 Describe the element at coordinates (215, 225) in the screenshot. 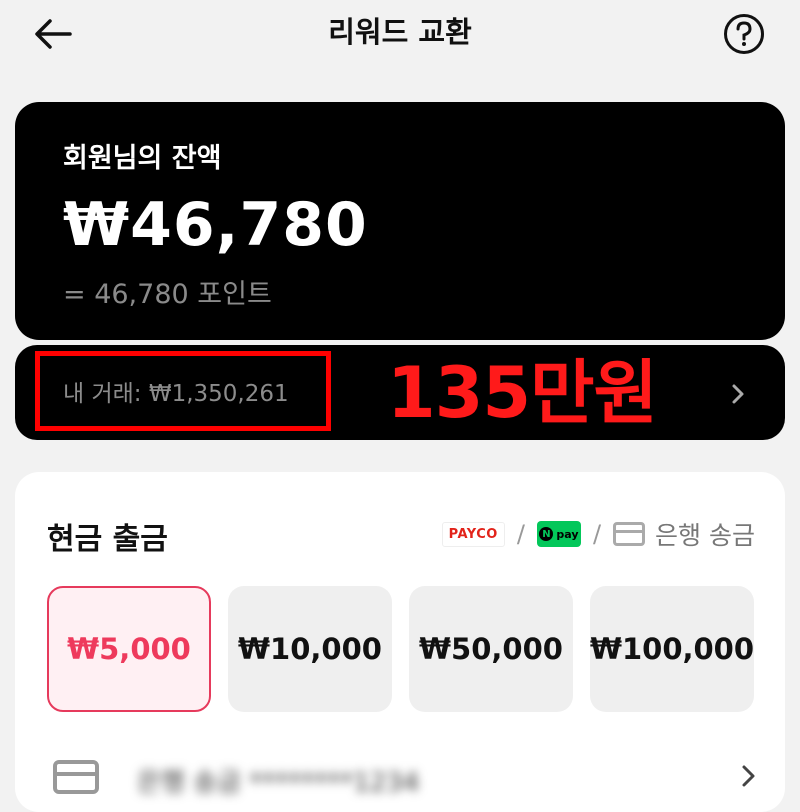

I see `balance-amount: ₩46,780` at that location.